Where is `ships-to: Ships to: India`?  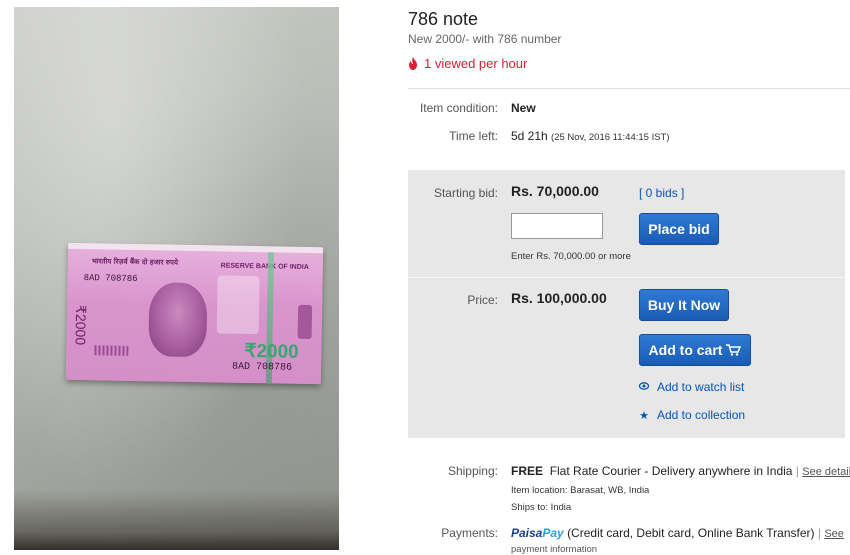
ships-to: Ships to: India is located at coordinates (541, 507).